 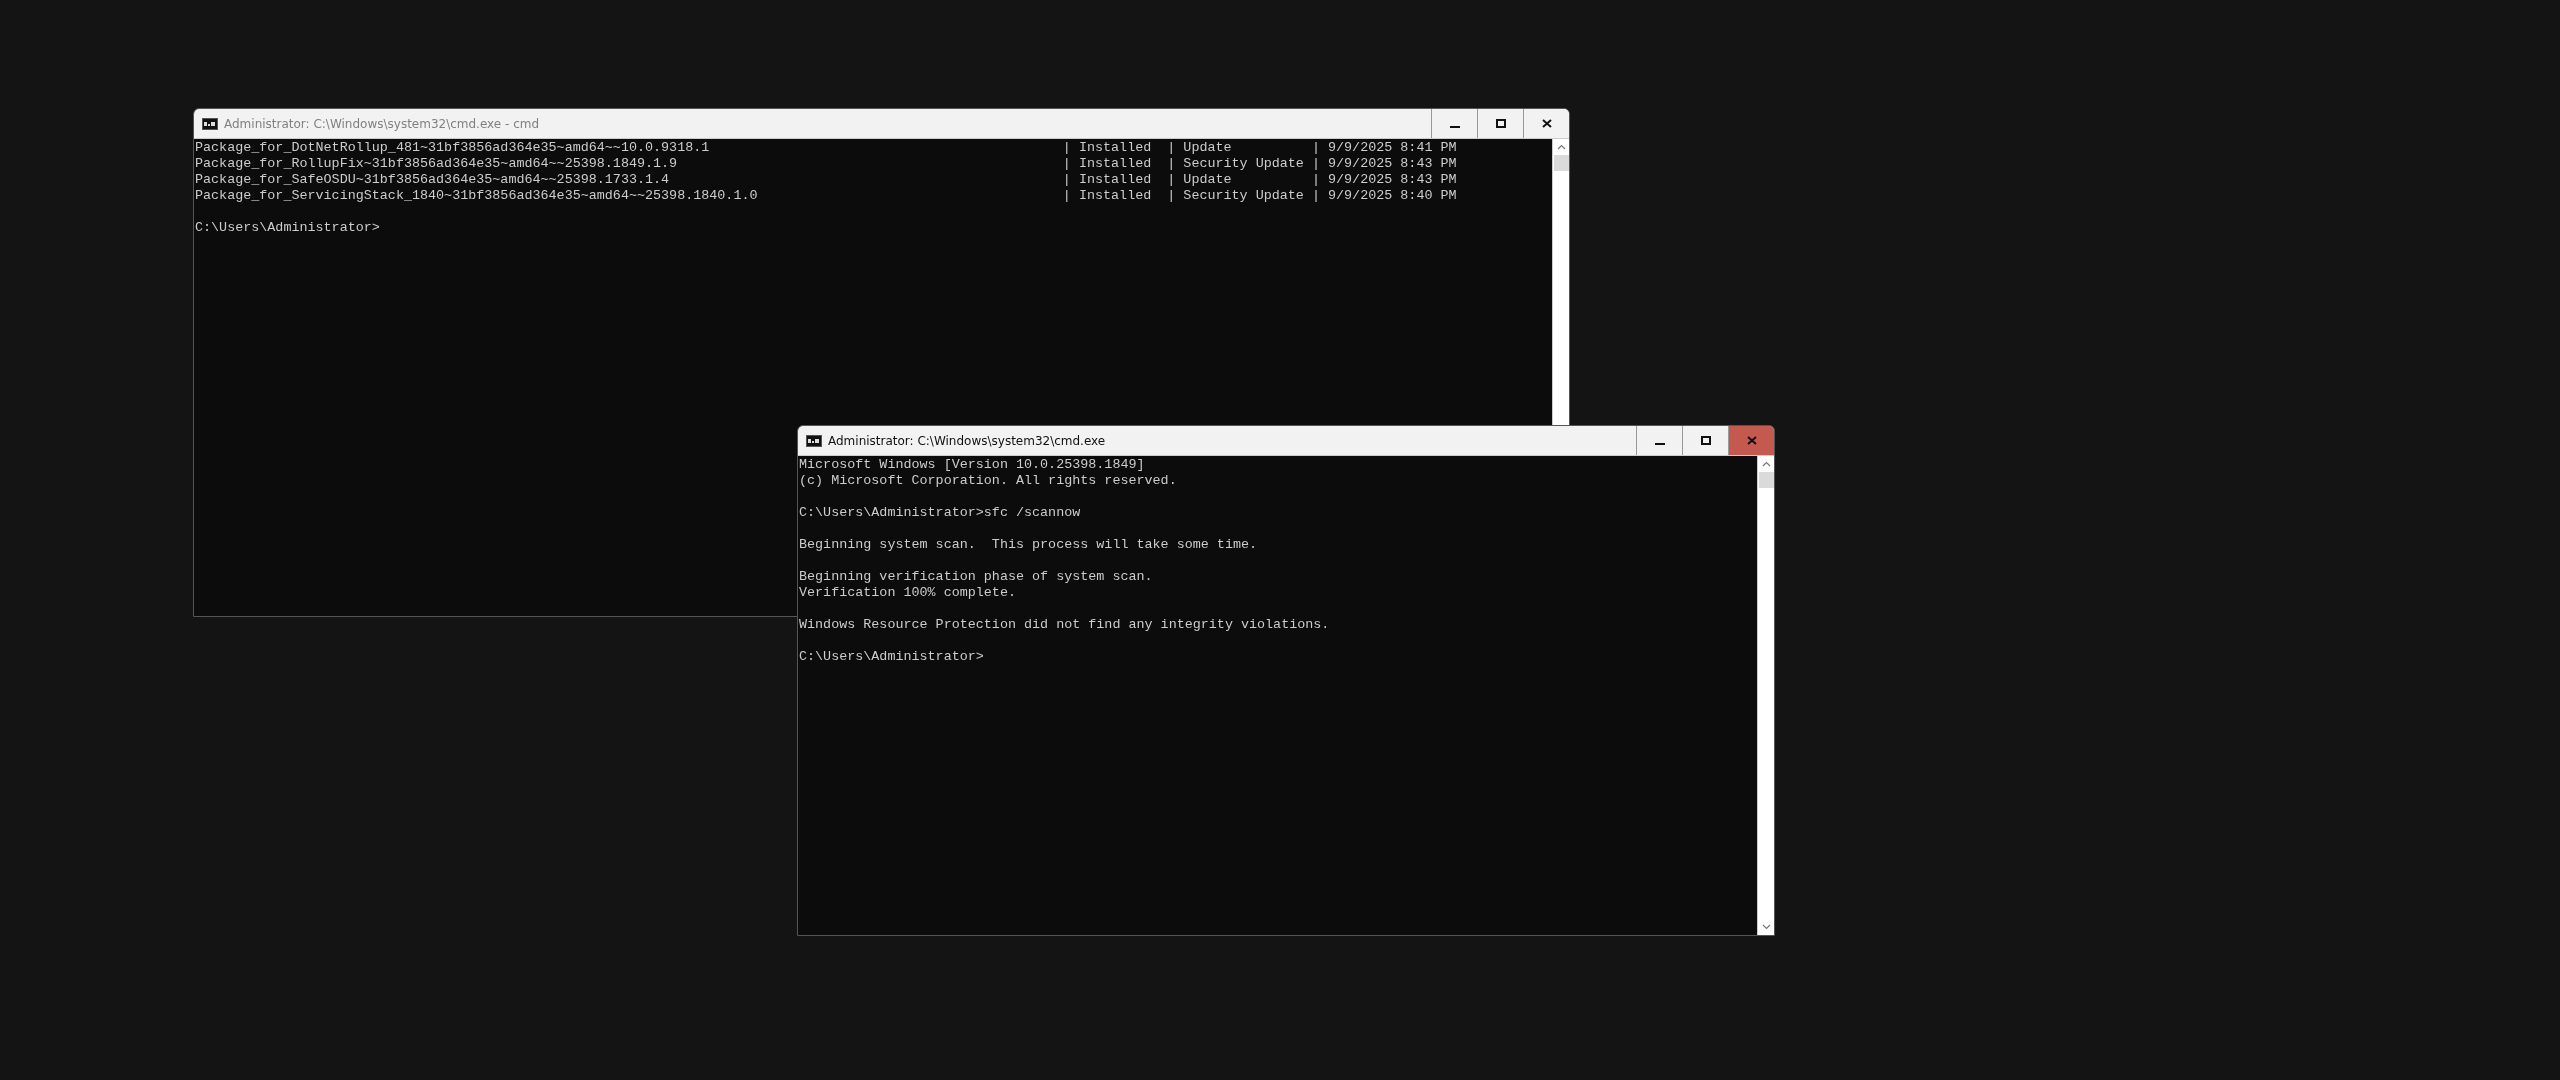 I want to click on console-line: Verification 100% complete., so click(x=907, y=593).